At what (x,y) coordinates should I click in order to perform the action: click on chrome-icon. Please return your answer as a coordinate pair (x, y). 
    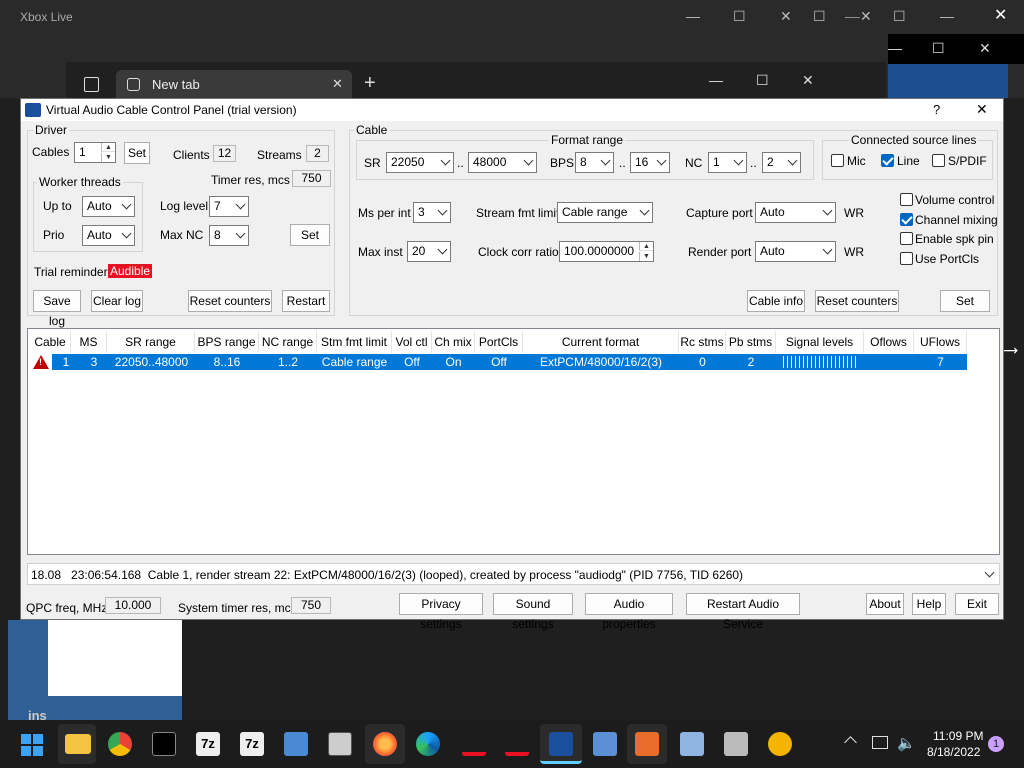
    Looking at the image, I should click on (120, 744).